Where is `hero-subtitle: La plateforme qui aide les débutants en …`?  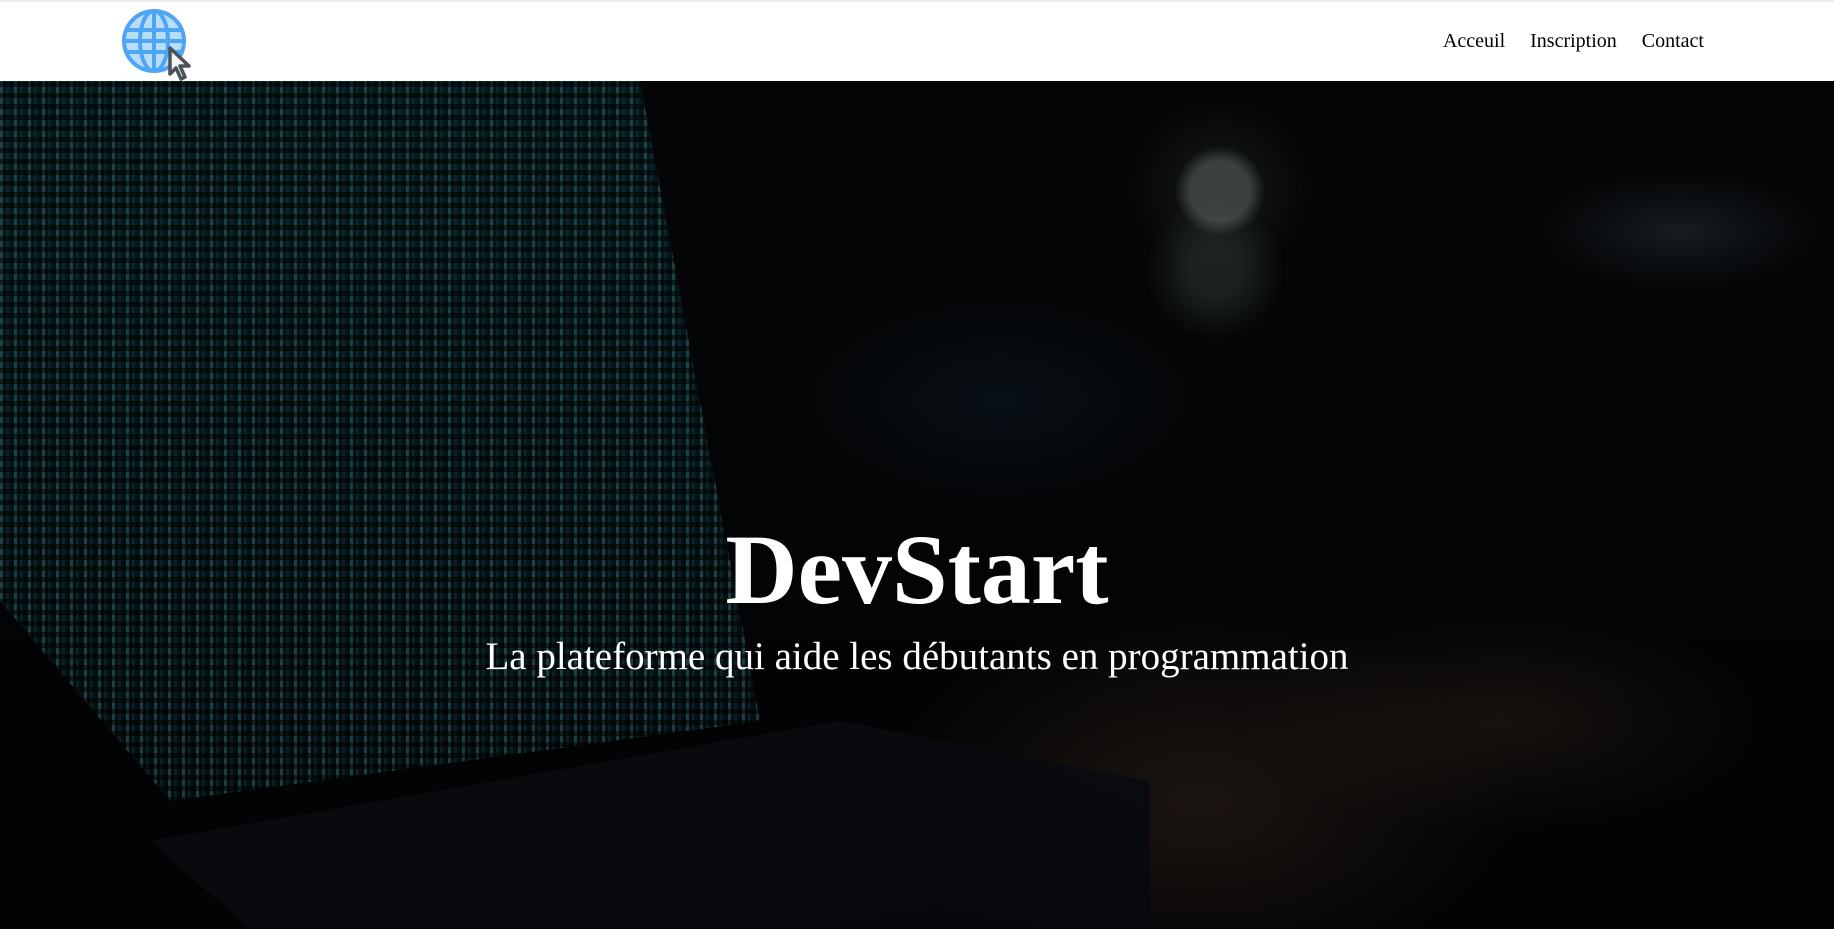 hero-subtitle: La plateforme qui aide les débutants en … is located at coordinates (917, 656).